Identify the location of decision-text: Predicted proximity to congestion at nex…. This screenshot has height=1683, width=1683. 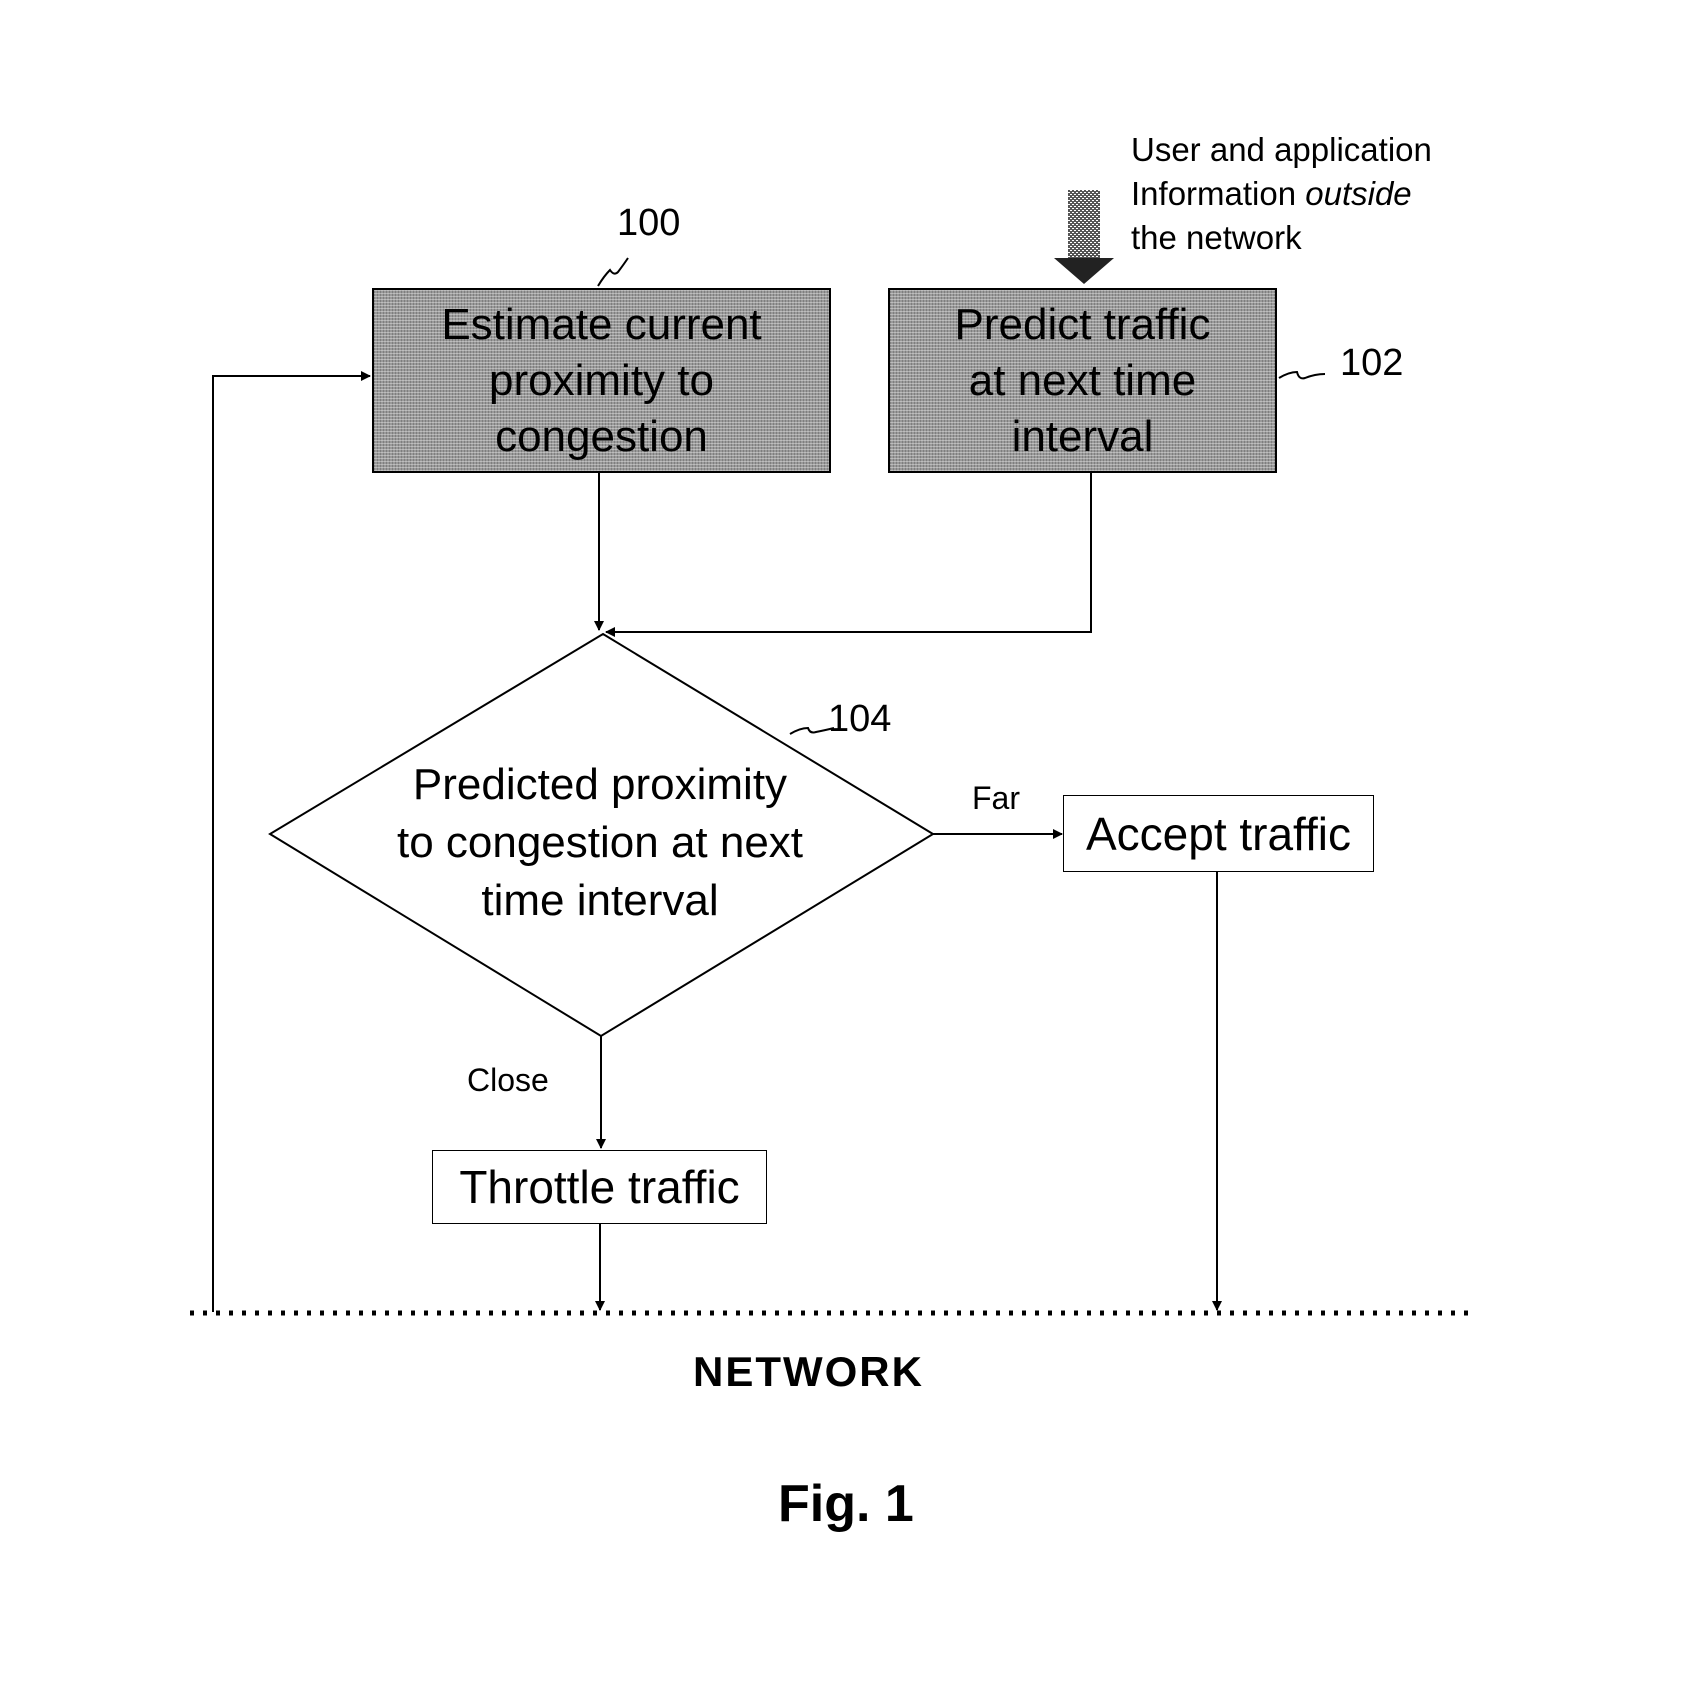
(600, 842).